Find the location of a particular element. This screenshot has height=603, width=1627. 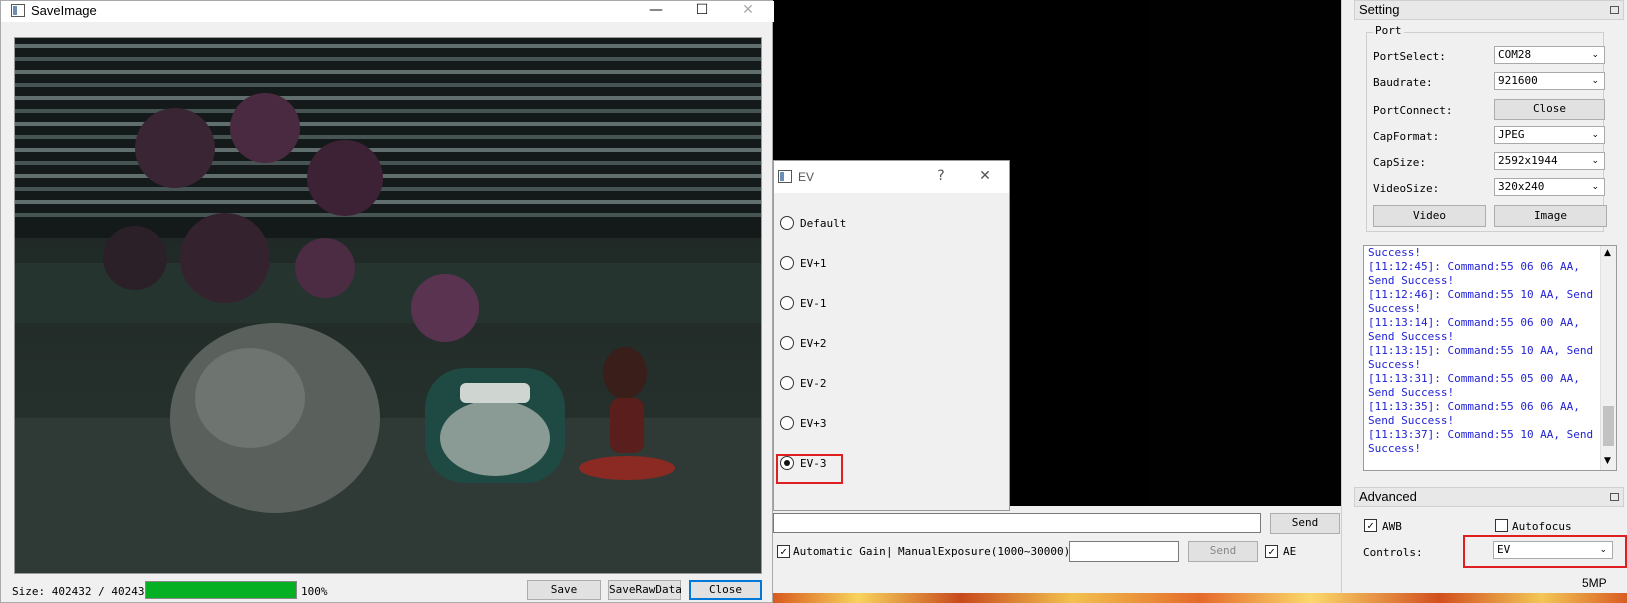

cap-size-value: 2592x1944 is located at coordinates (1528, 160).